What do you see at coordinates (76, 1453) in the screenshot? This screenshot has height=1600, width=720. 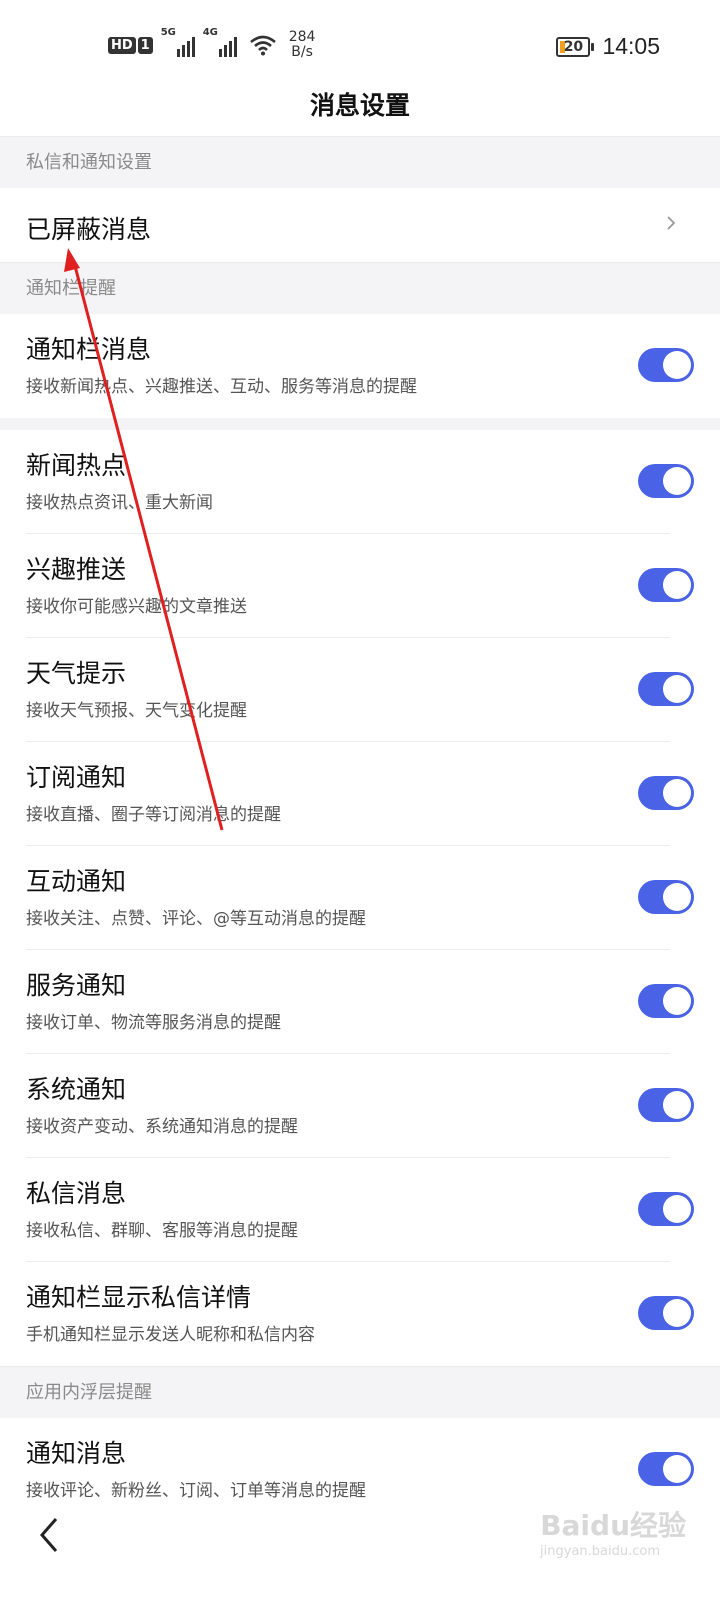 I see `row-title: 通知消息` at bounding box center [76, 1453].